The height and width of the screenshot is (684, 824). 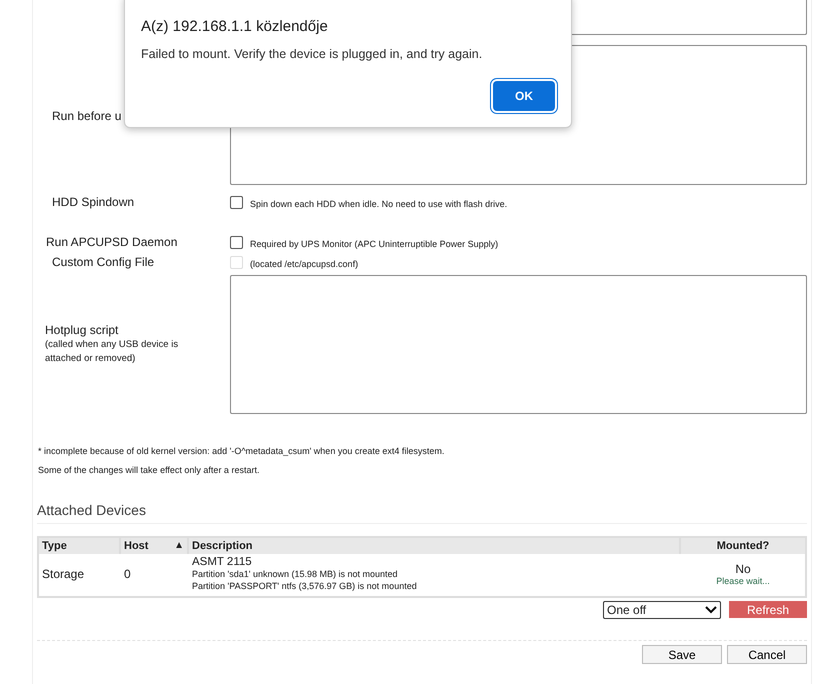 I want to click on partition-text: Partition 'PASSPORT' ntfs (3,576.97 GB) is not mounted, so click(x=305, y=586).